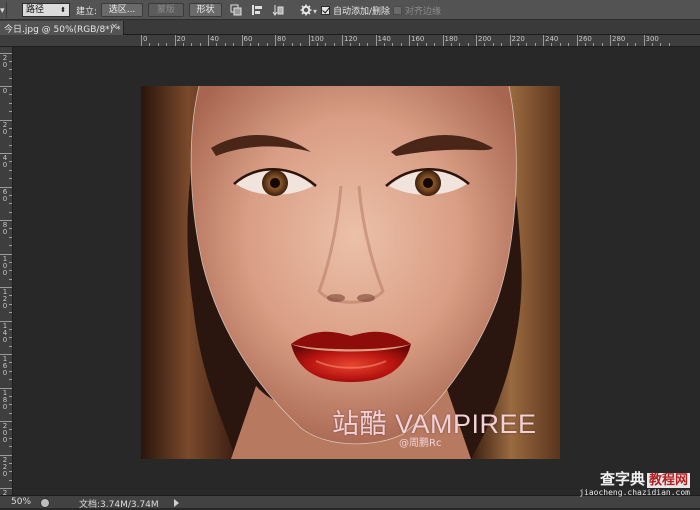 The height and width of the screenshot is (510, 700). Describe the element at coordinates (306, 10) in the screenshot. I see `gear-icon` at that location.